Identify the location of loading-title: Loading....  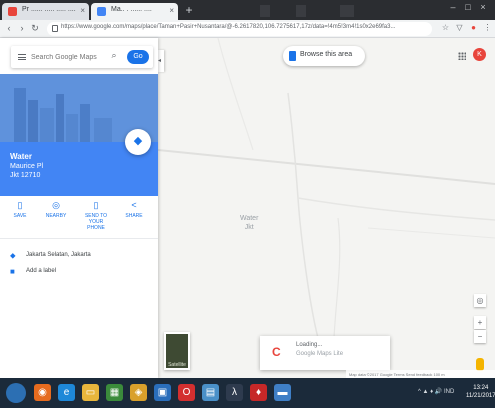
(309, 345).